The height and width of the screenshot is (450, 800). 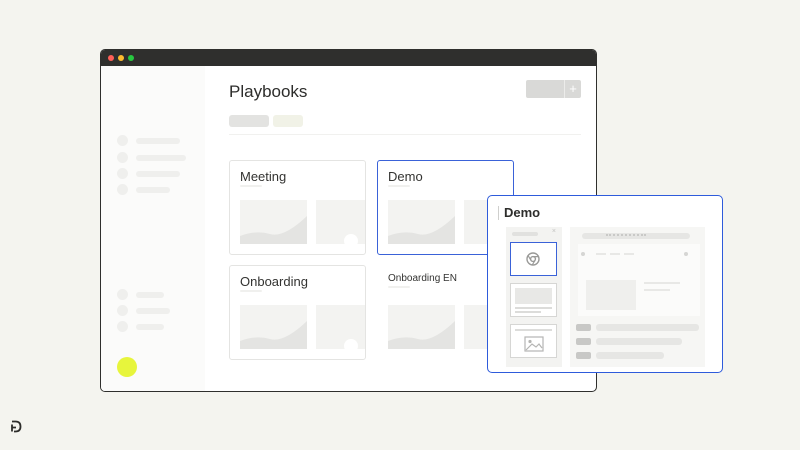 I want to click on add-playbook-button: +, so click(x=553, y=89).